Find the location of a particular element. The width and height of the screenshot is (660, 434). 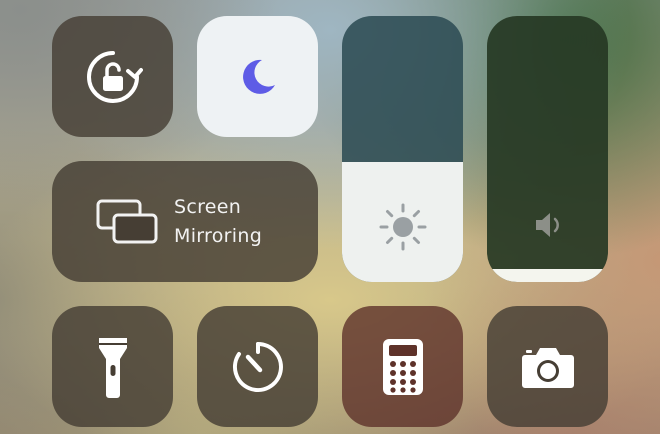

do-not-disturb-button is located at coordinates (257, 76).